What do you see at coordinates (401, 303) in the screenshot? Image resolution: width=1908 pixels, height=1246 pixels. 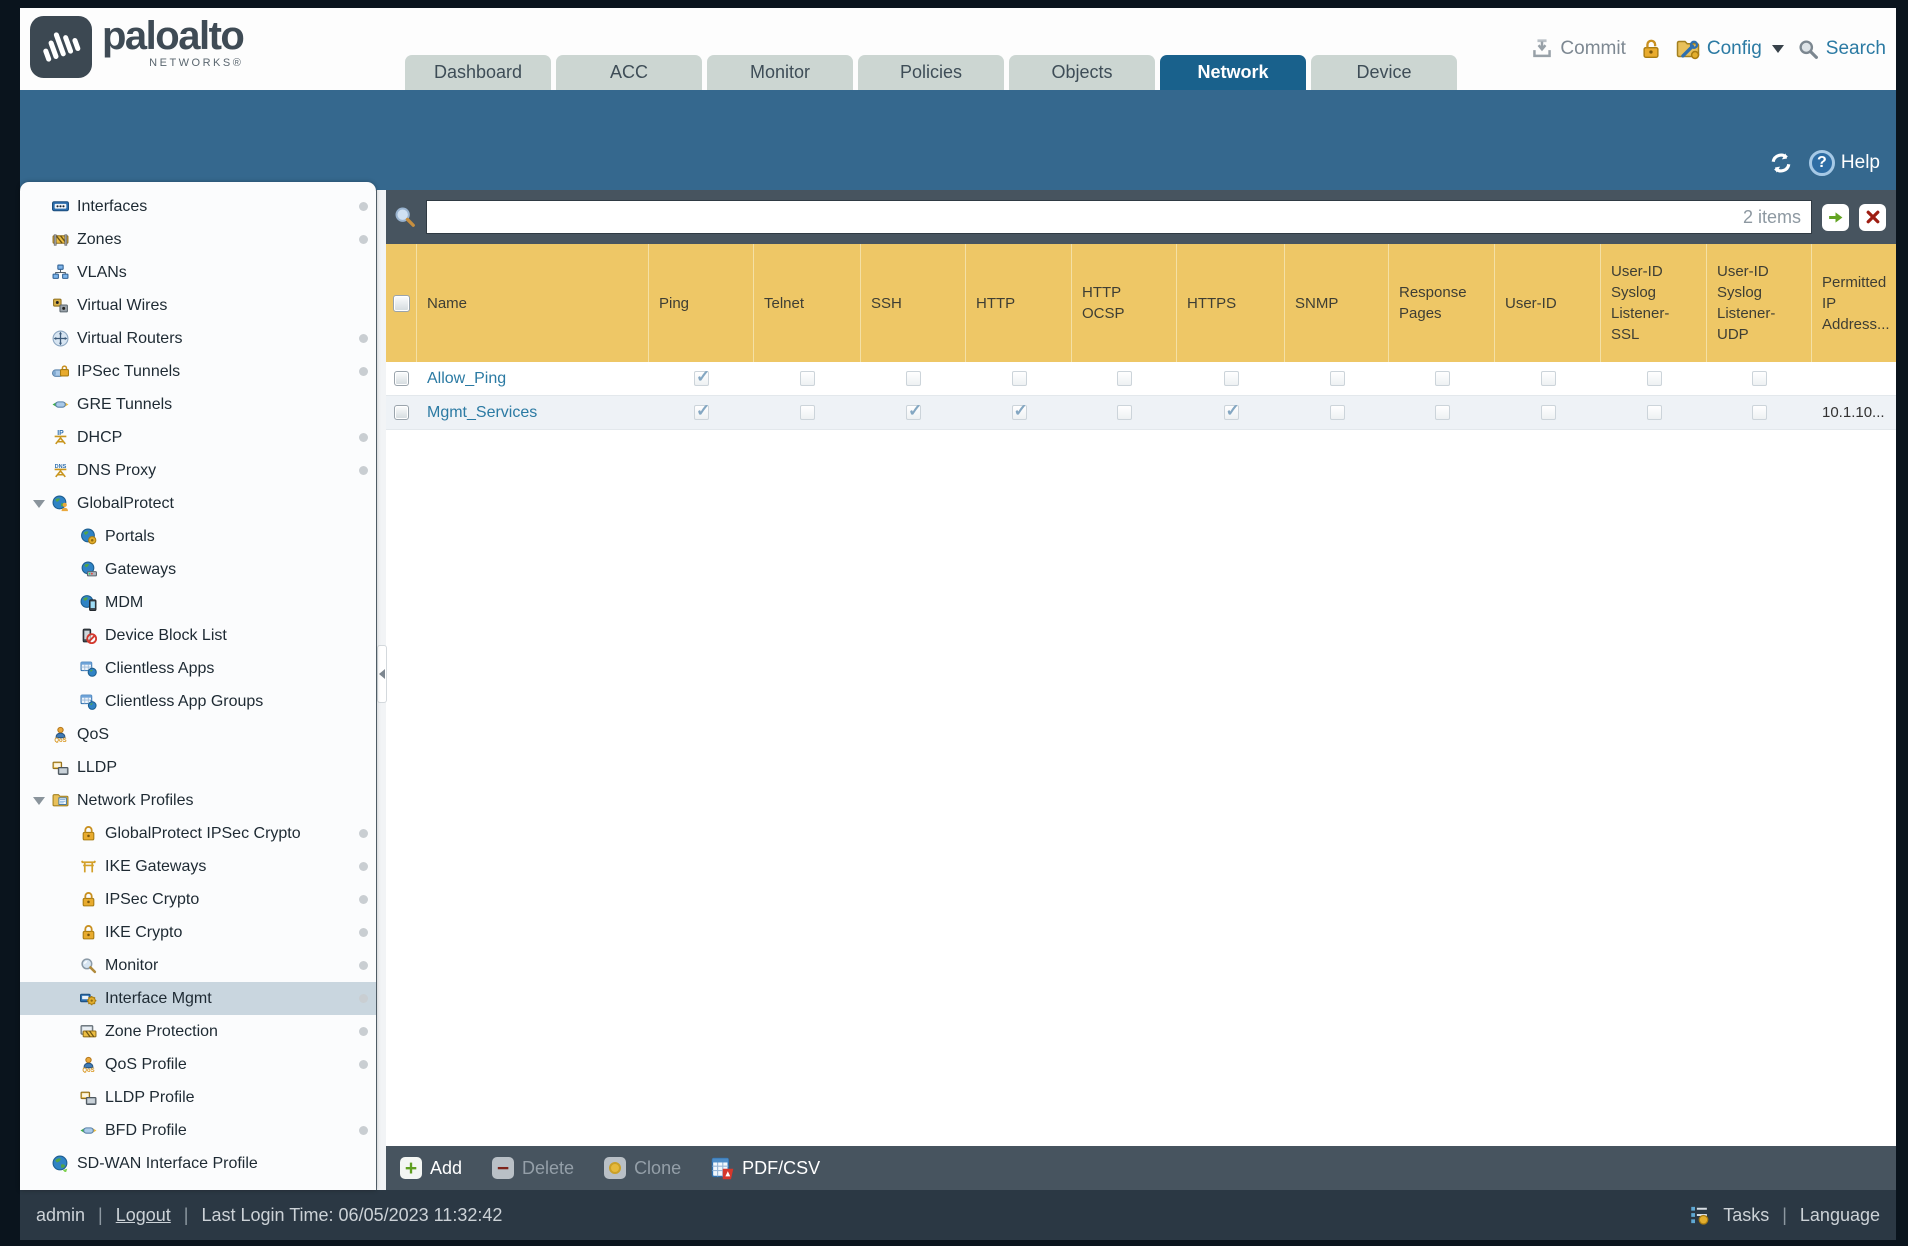 I see `select-all-checkbox` at bounding box center [401, 303].